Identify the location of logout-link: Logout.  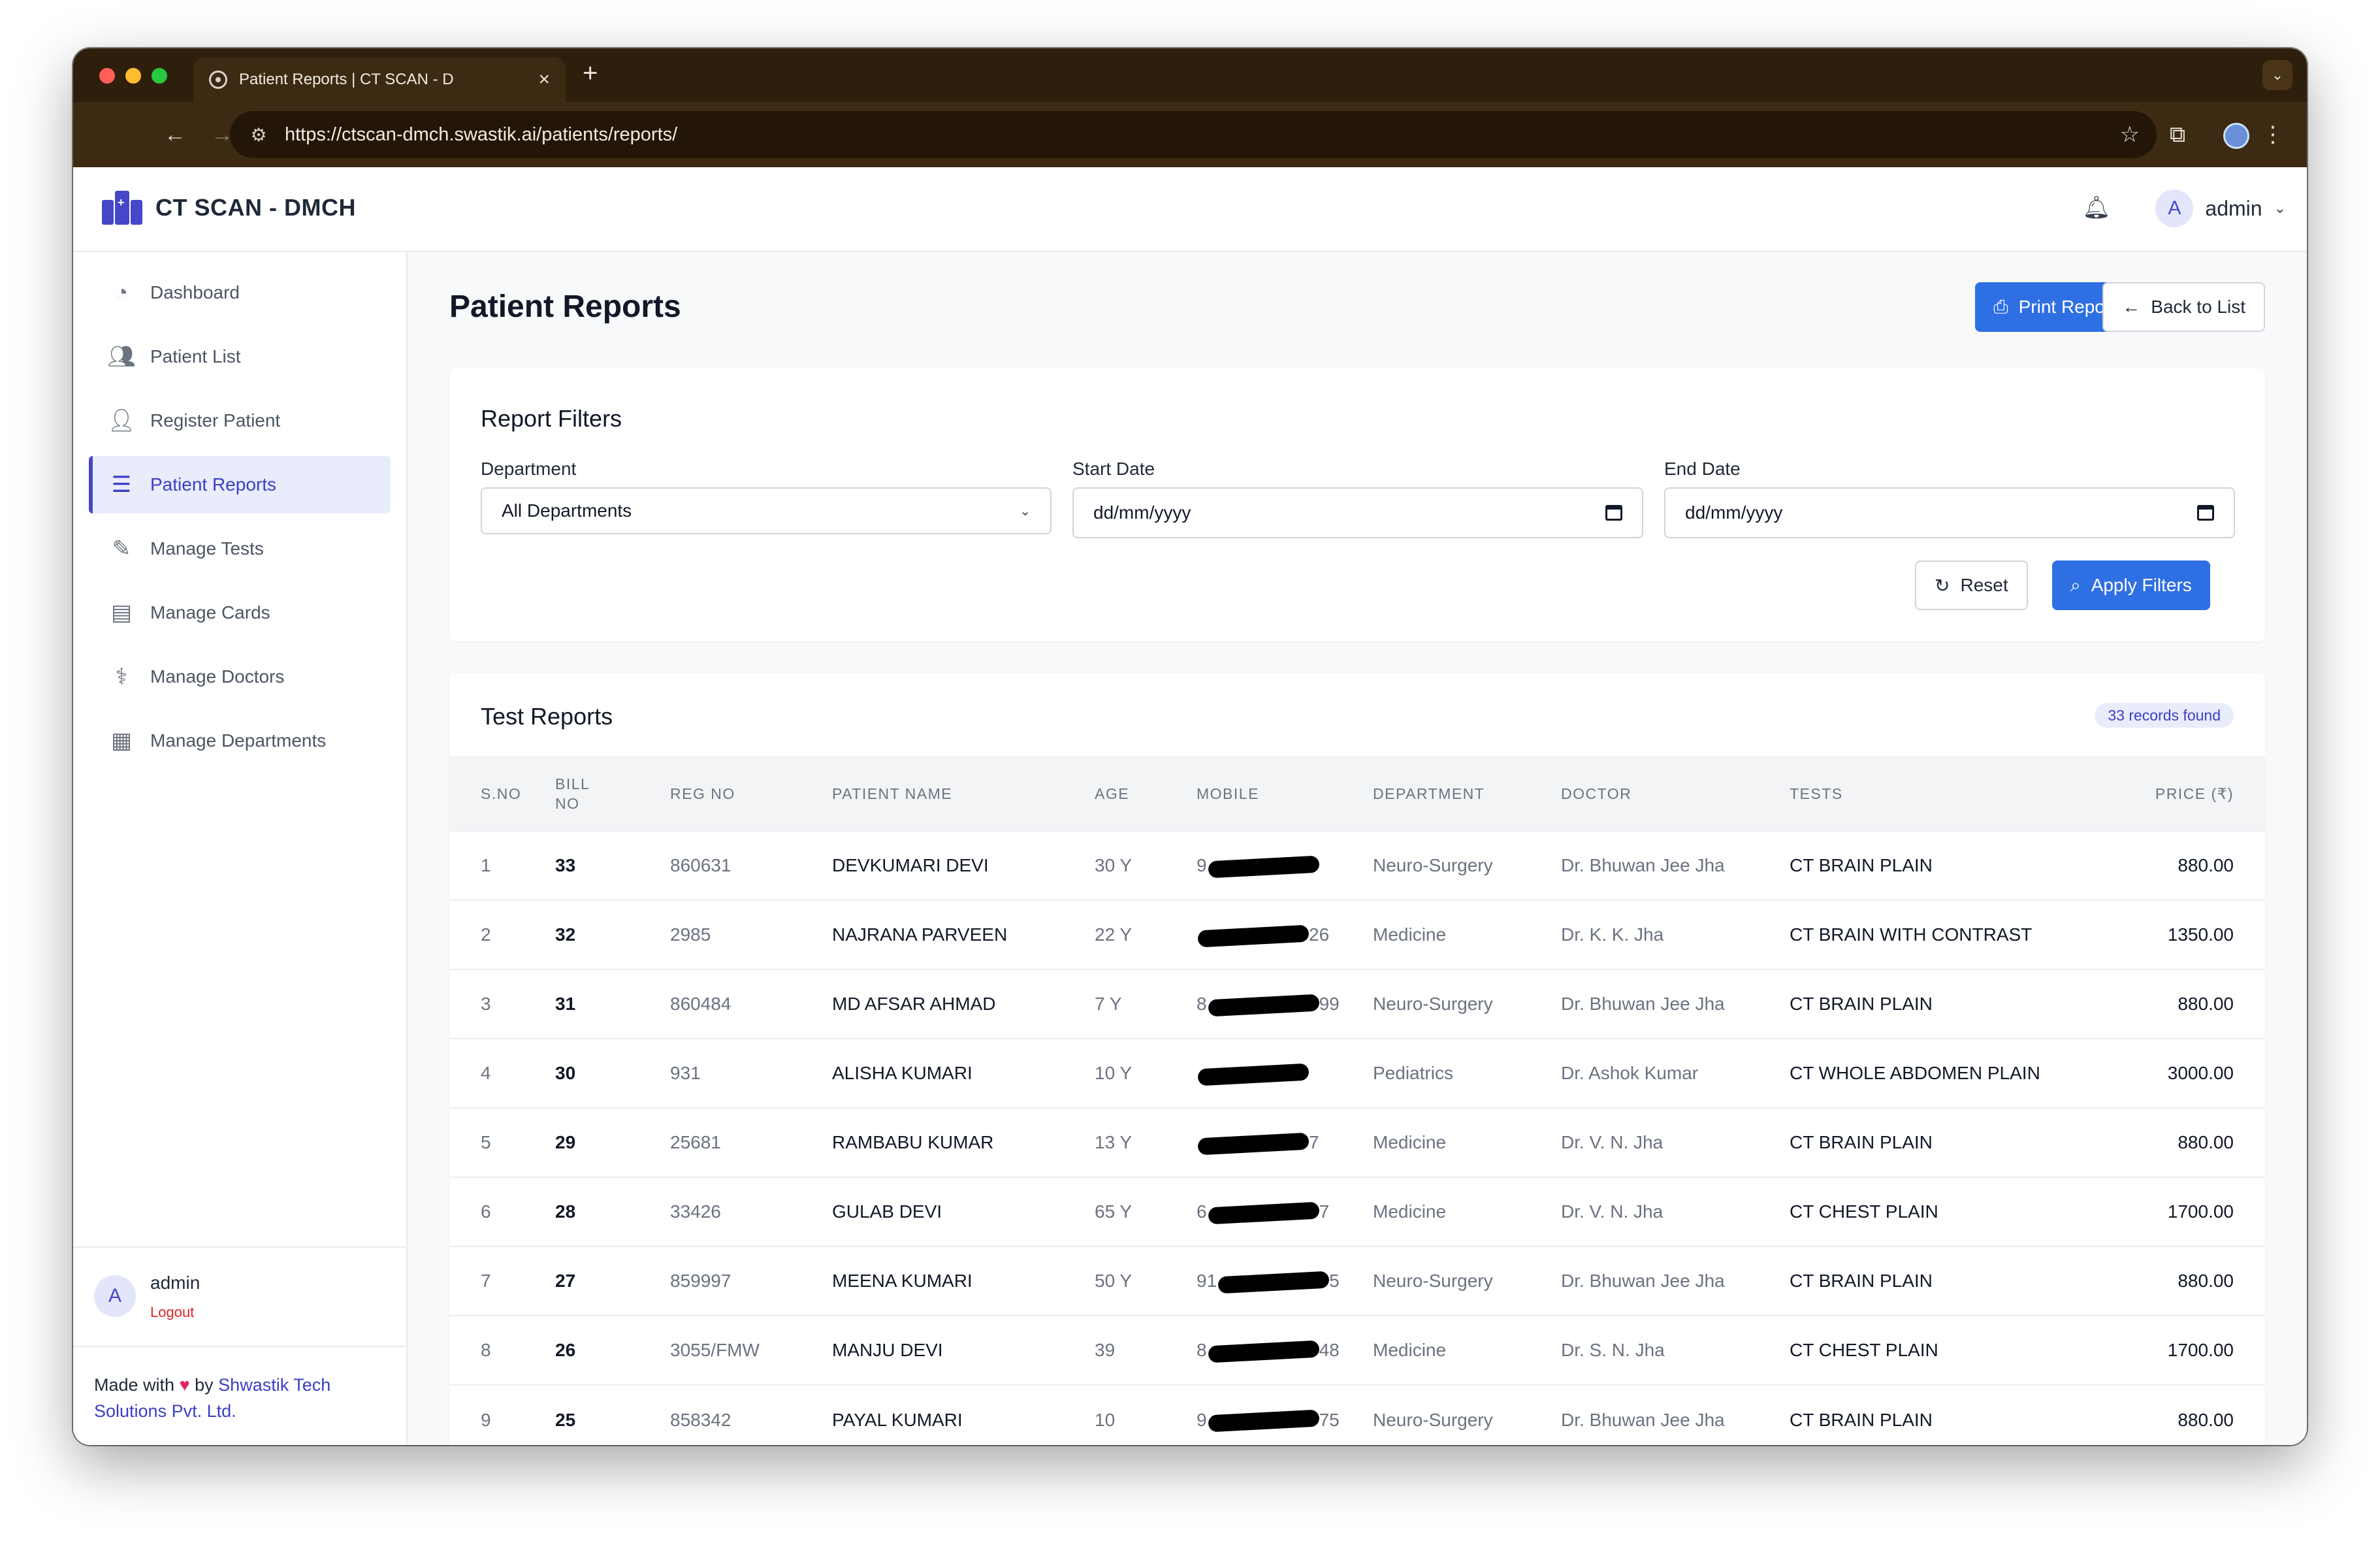
(172, 1312).